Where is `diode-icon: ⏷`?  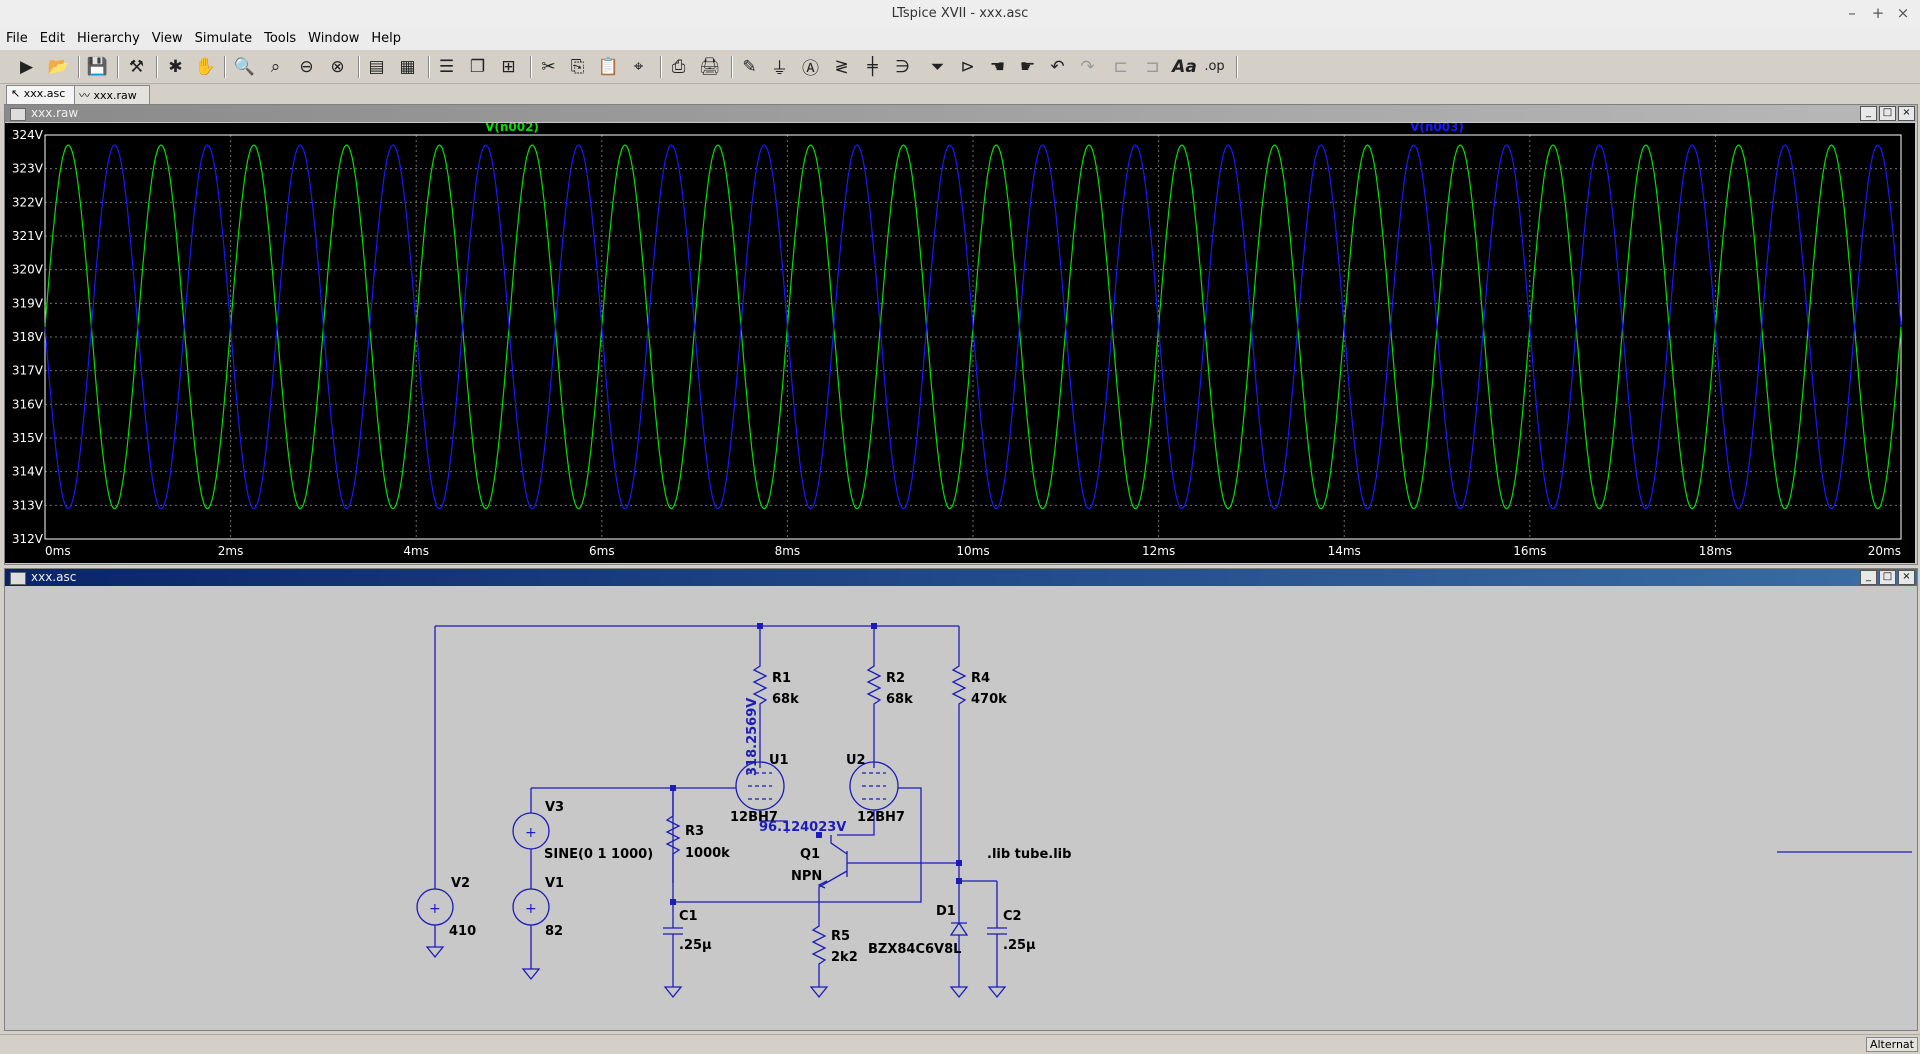
diode-icon: ⏷ is located at coordinates (937, 66).